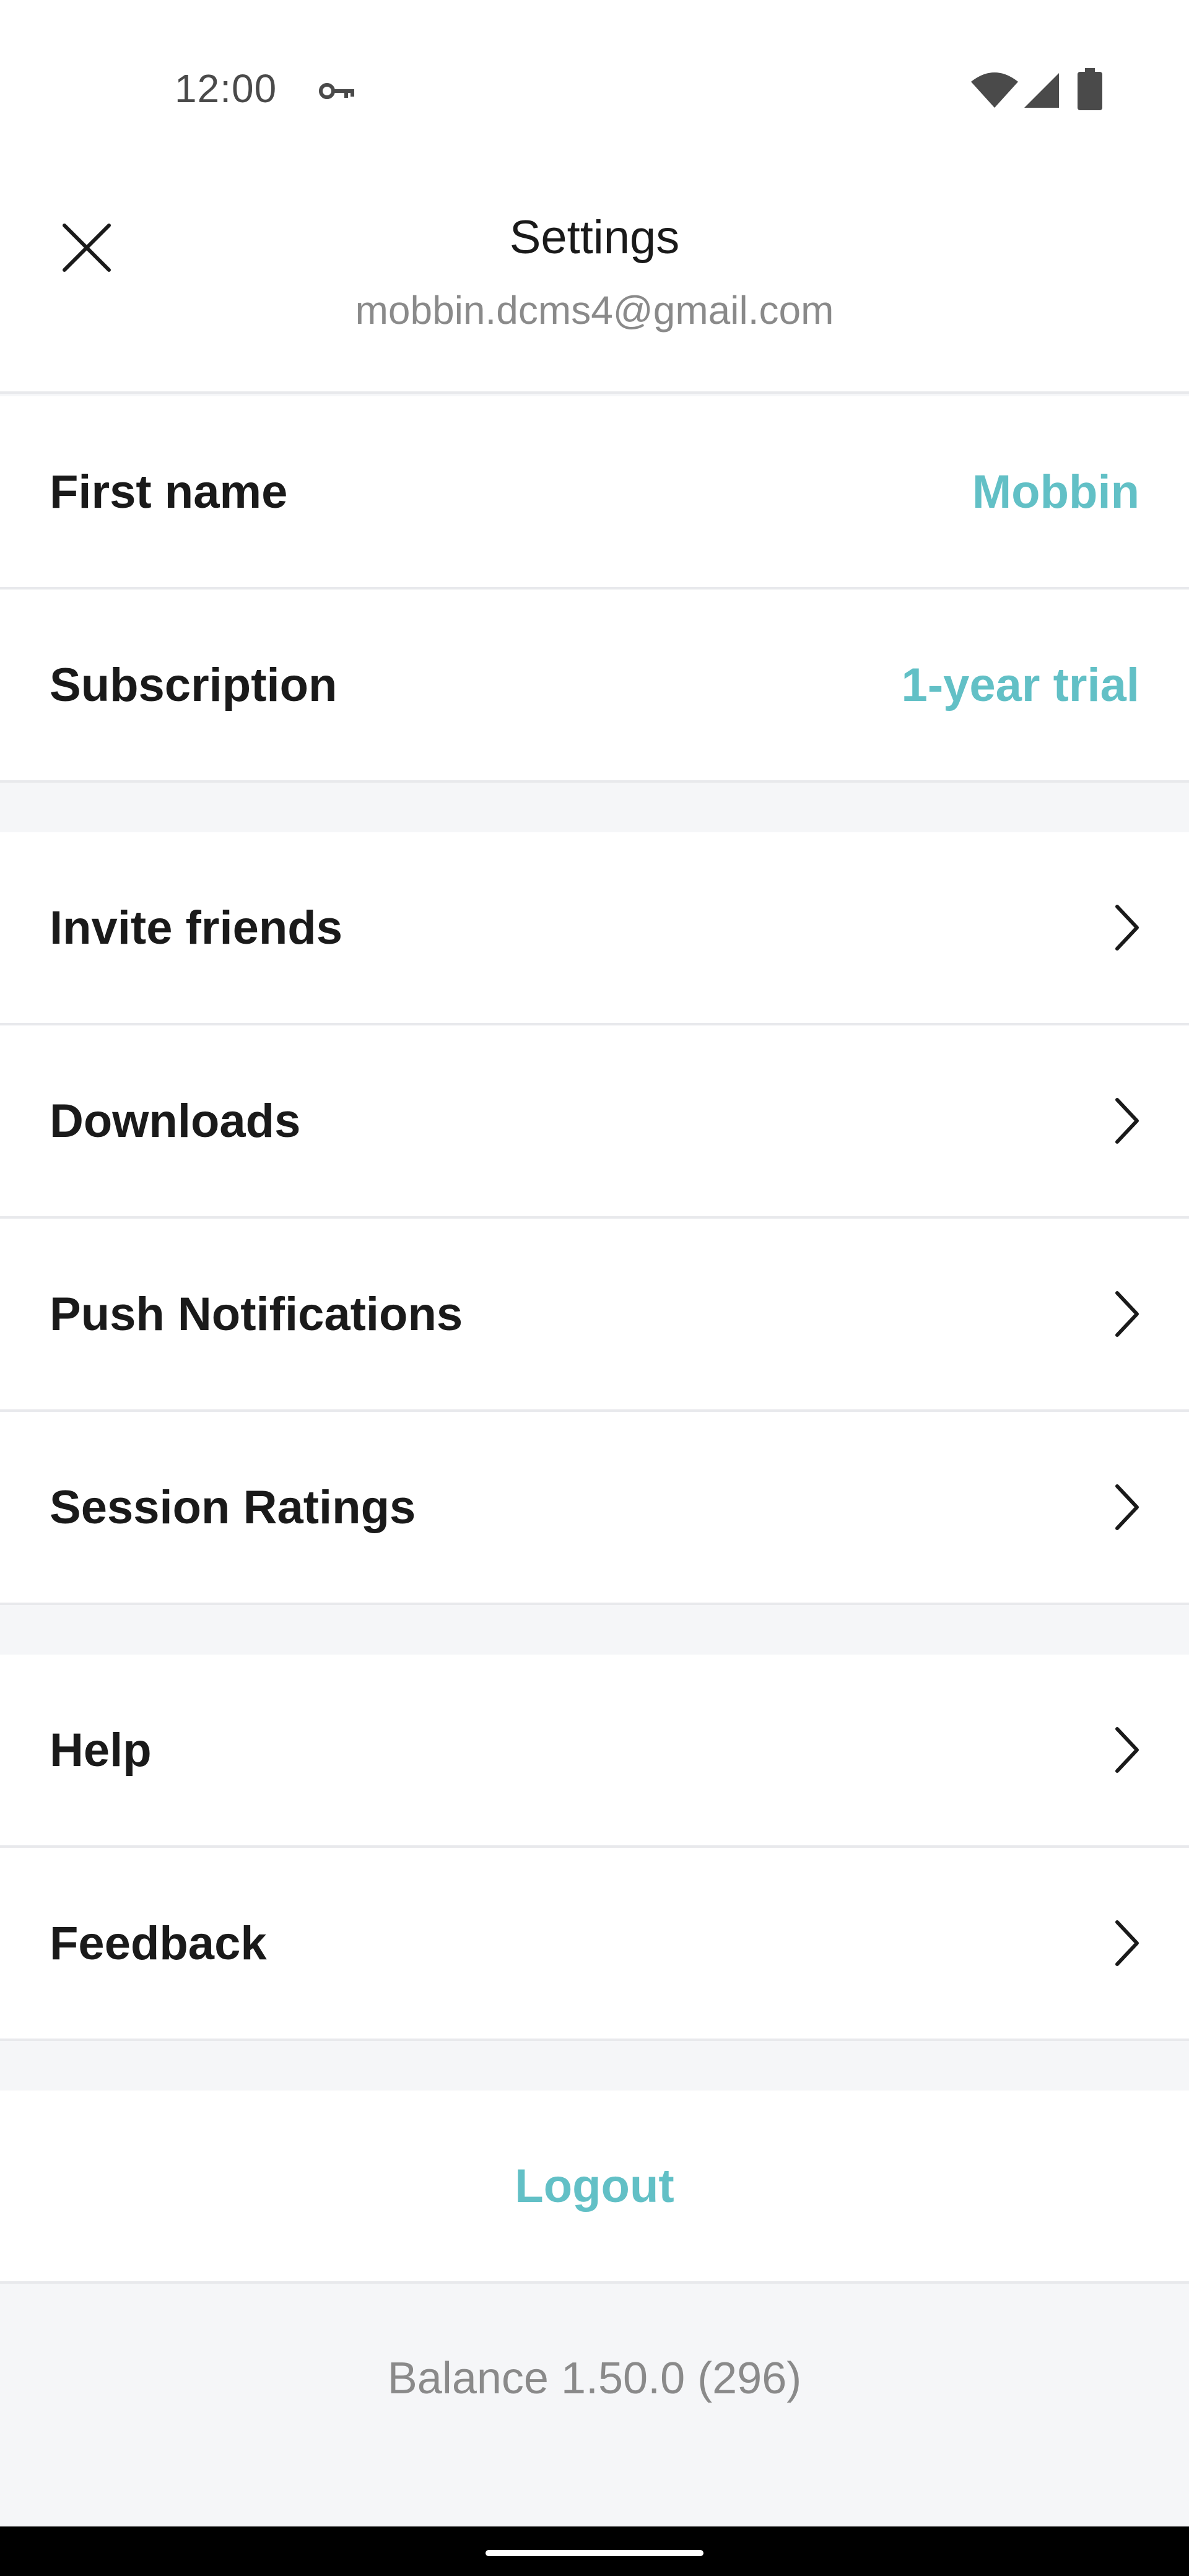 The height and width of the screenshot is (2576, 1189). What do you see at coordinates (594, 1122) in the screenshot?
I see `downloads-row: Downloads` at bounding box center [594, 1122].